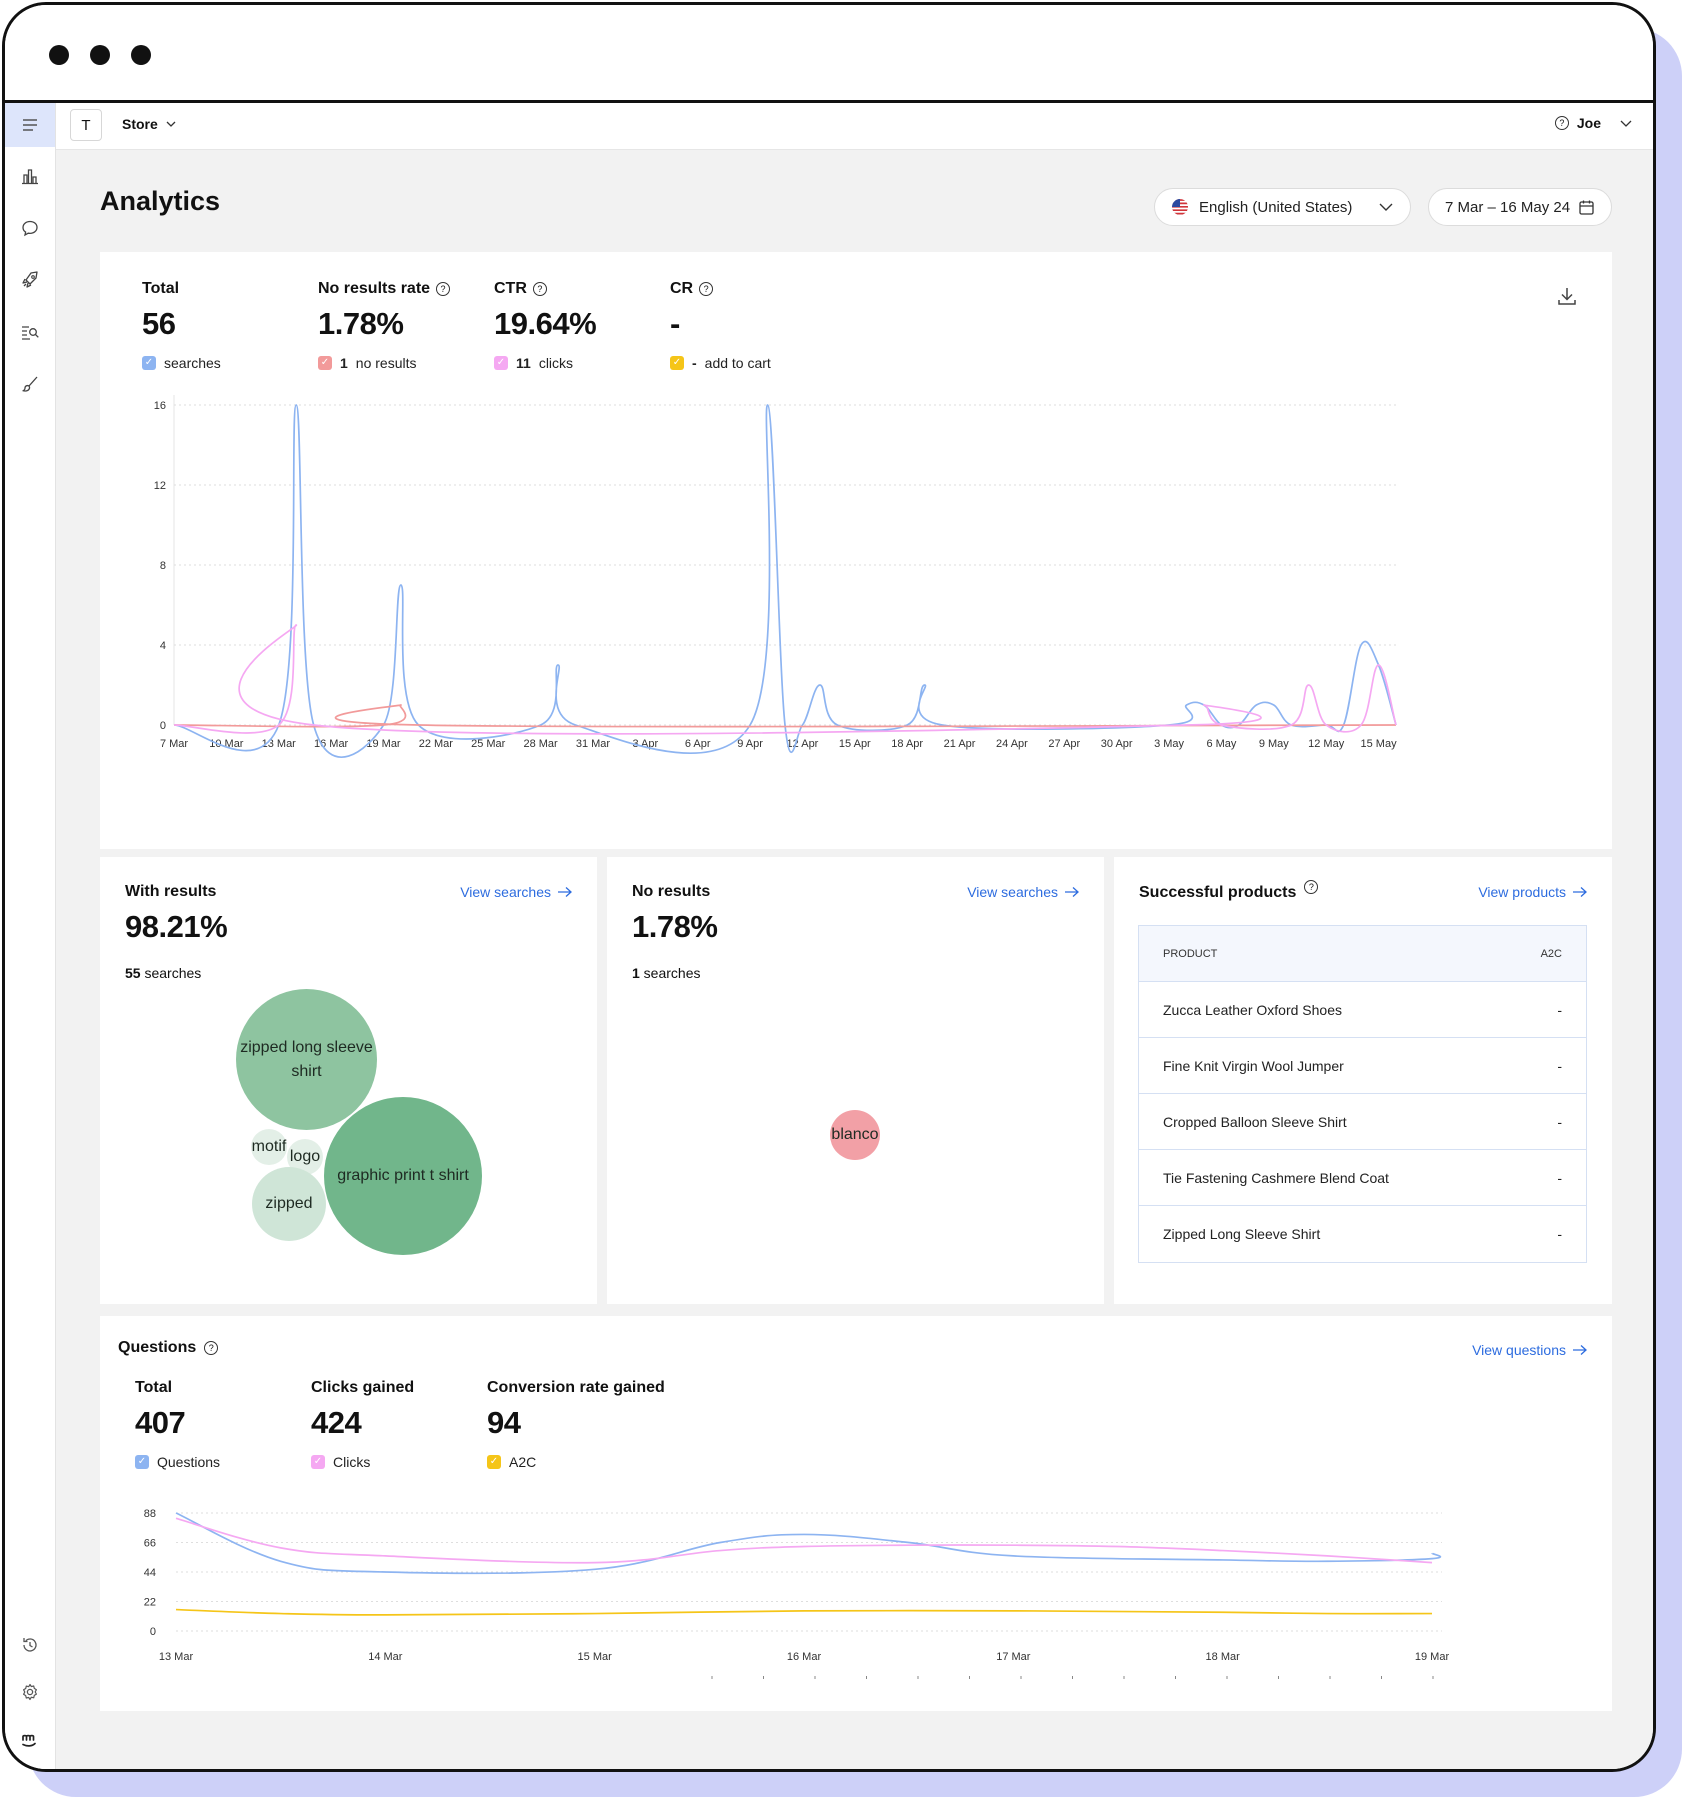 The height and width of the screenshot is (1797, 1682). I want to click on brand-logo, so click(30, 1739).